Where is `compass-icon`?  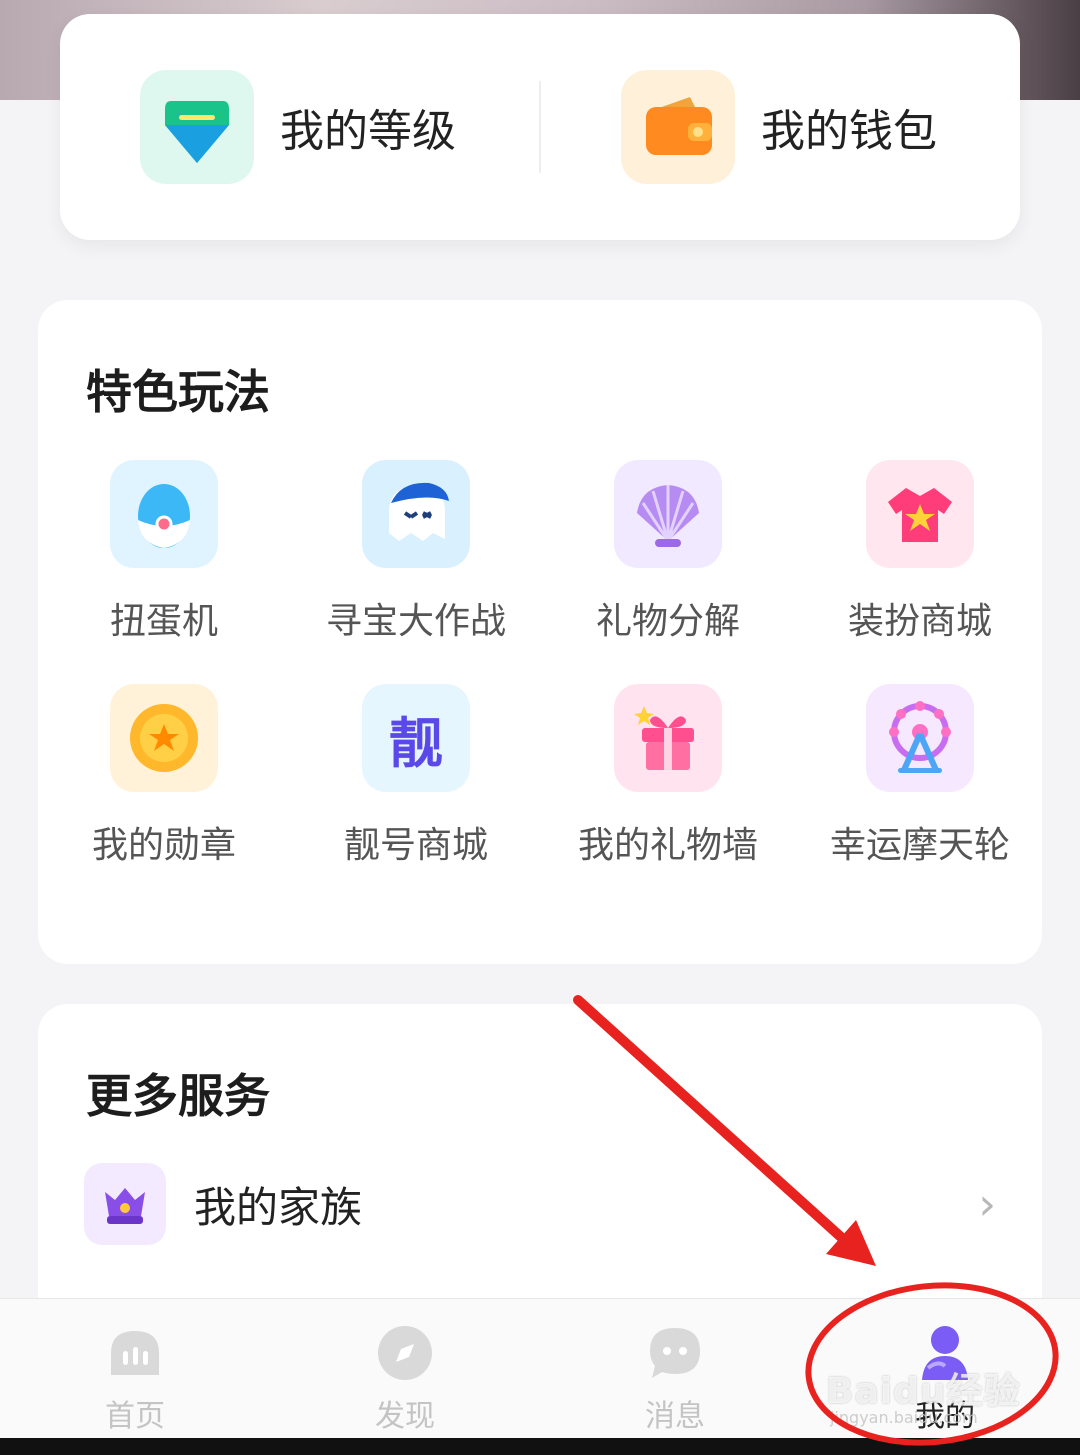 compass-icon is located at coordinates (405, 1353).